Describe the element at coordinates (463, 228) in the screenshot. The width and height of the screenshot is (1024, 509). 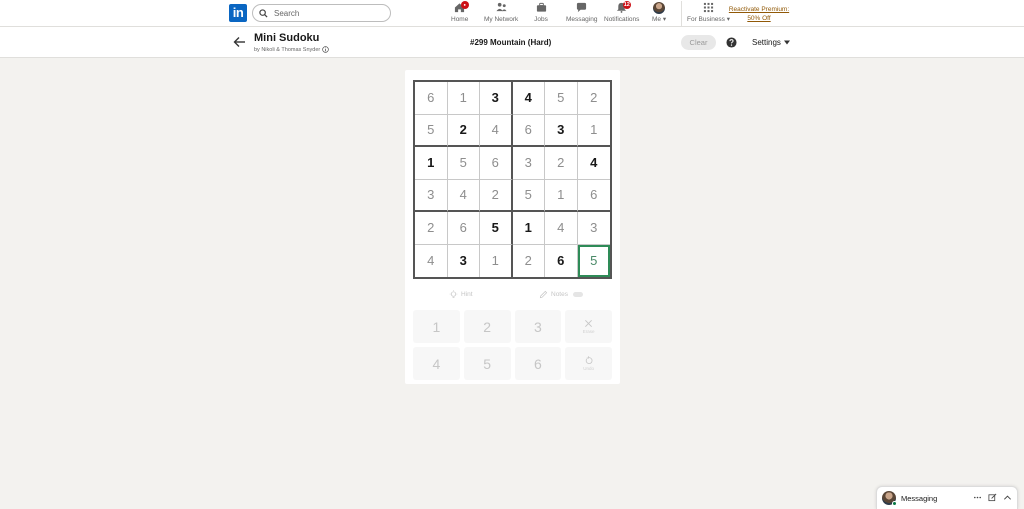
I see `grid-cell-r5-c2: 6` at that location.